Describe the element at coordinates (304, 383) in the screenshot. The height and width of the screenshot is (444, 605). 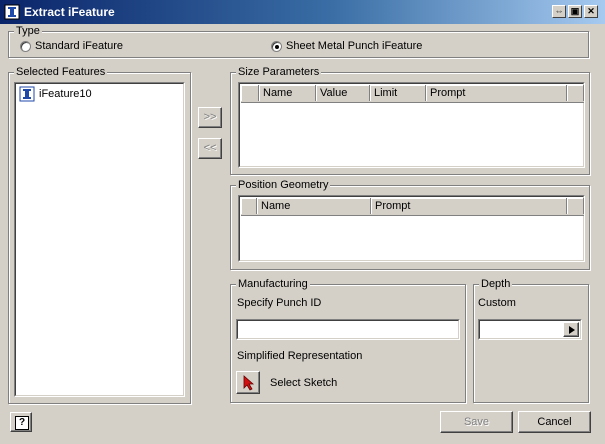
I see `select-sketch-label: Select Sketch` at that location.